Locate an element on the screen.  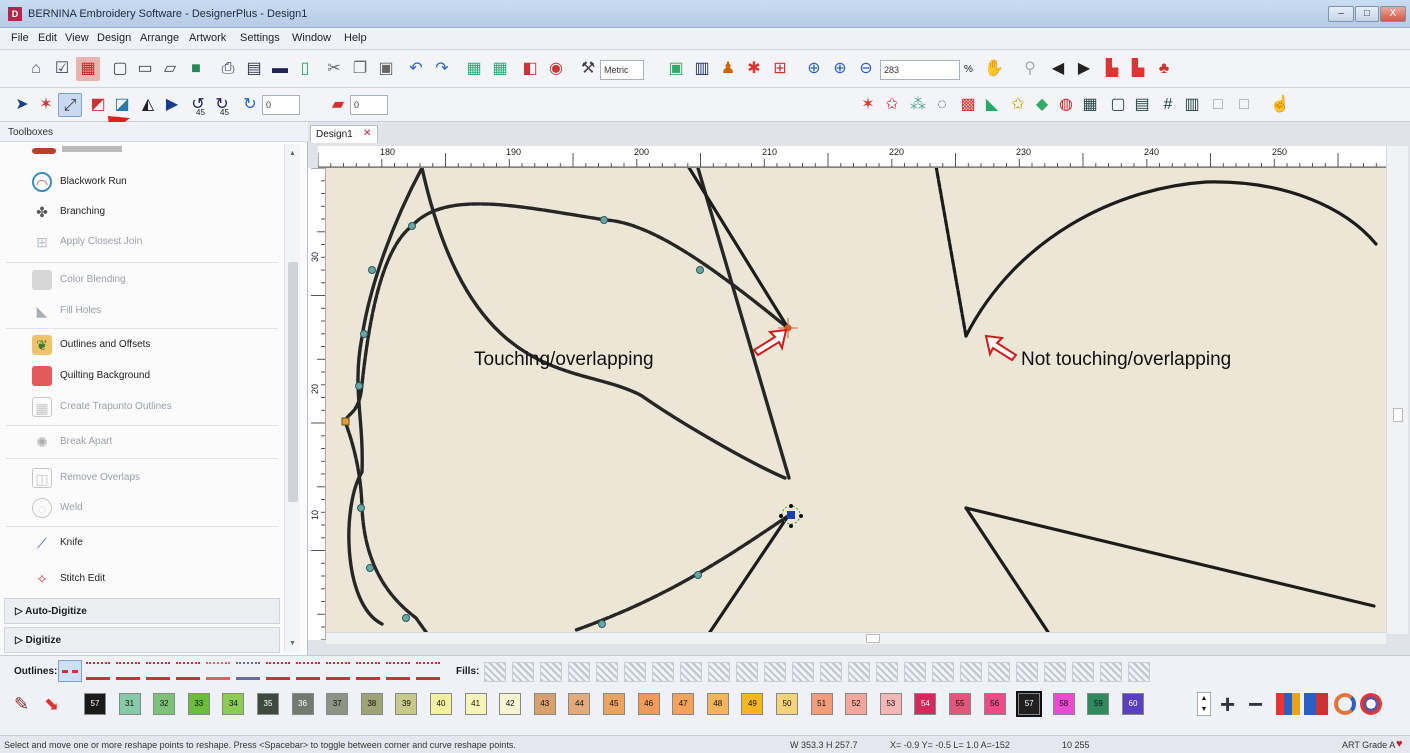
show-design-icon: ▣ is located at coordinates (676, 69).